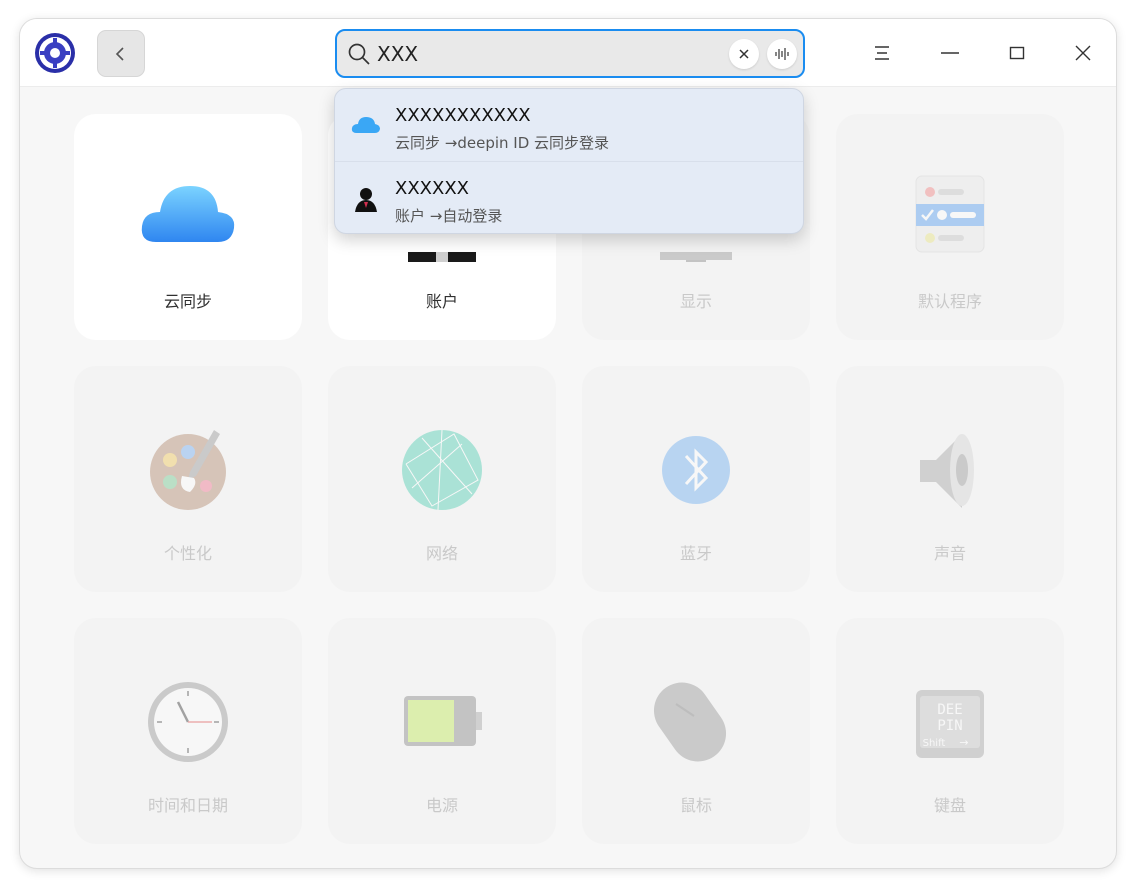  What do you see at coordinates (366, 199) in the screenshot?
I see `account-icon` at bounding box center [366, 199].